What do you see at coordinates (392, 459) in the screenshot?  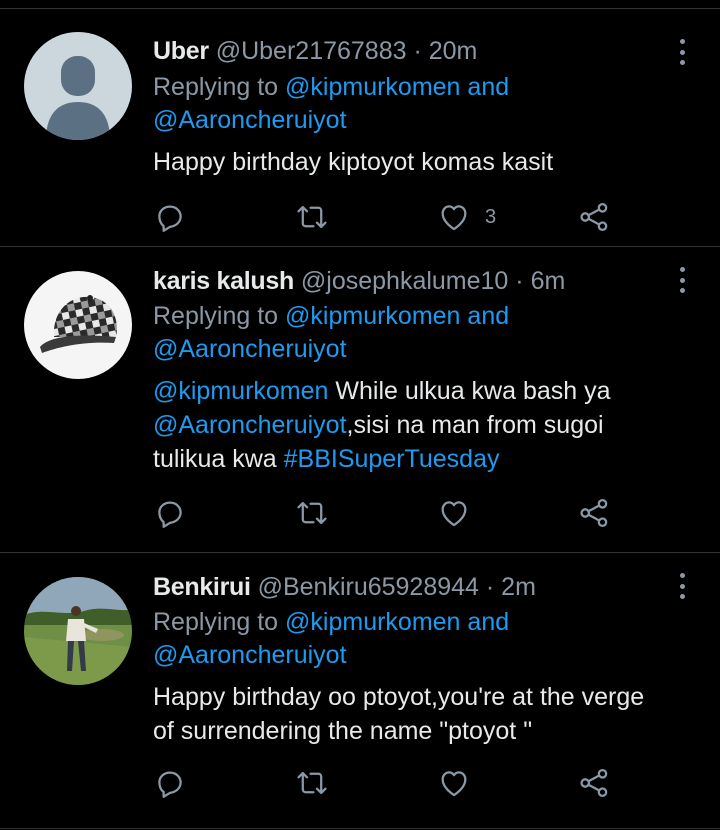 I see `hashtag-link: #BBISuperTuesday` at bounding box center [392, 459].